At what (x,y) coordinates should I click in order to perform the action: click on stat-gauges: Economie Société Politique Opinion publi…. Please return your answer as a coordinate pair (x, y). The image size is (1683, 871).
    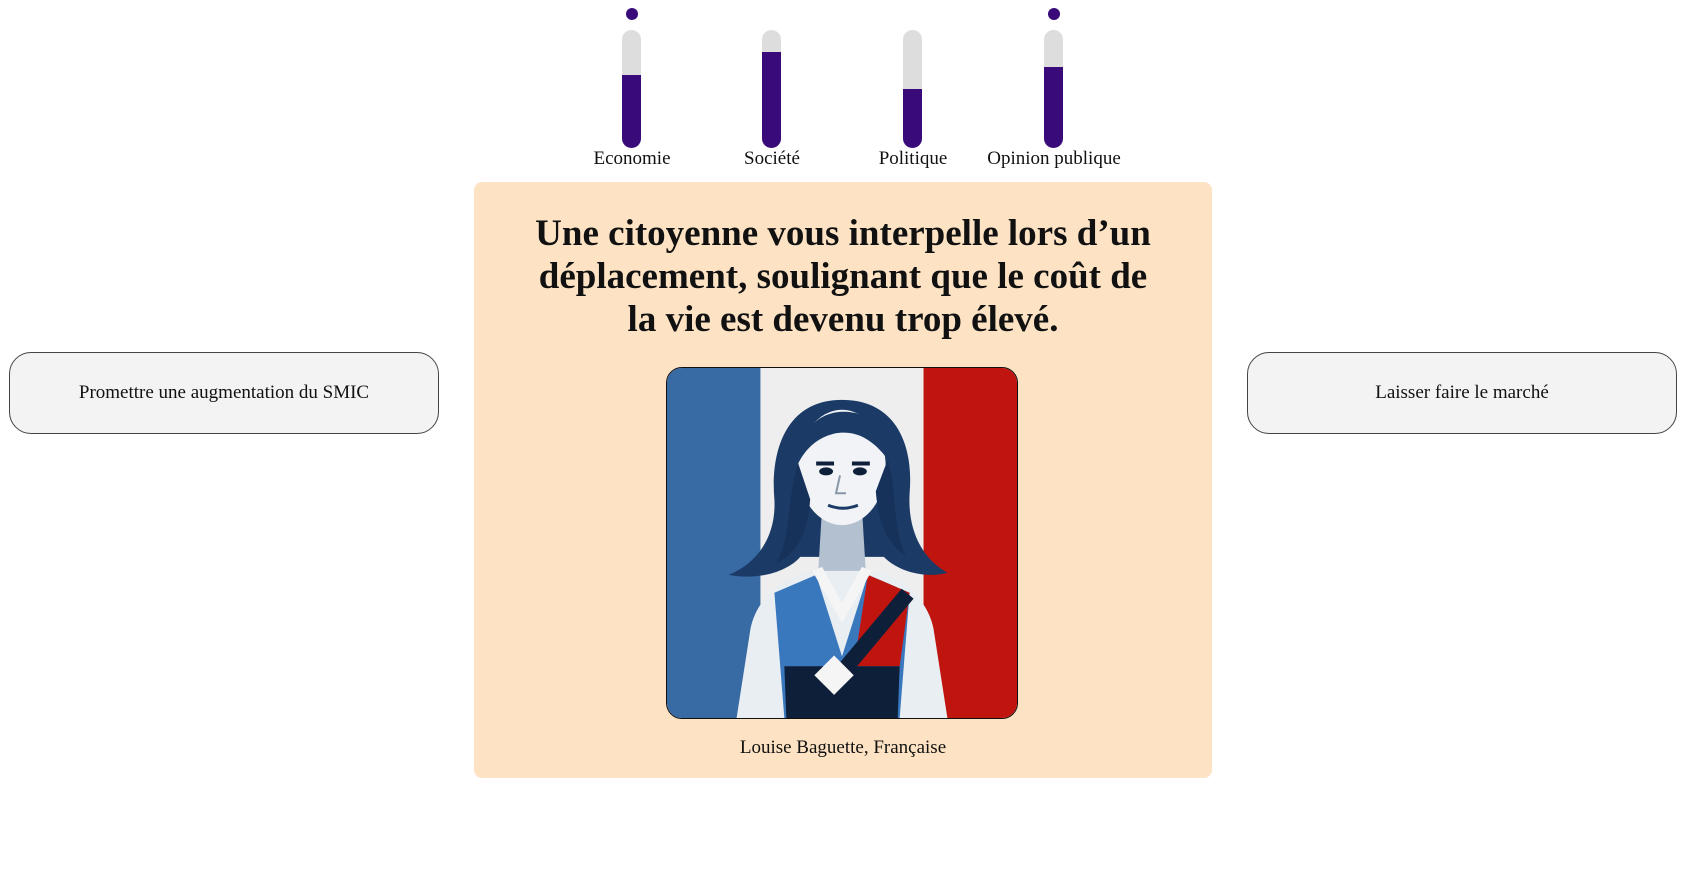
    Looking at the image, I should click on (852, 87).